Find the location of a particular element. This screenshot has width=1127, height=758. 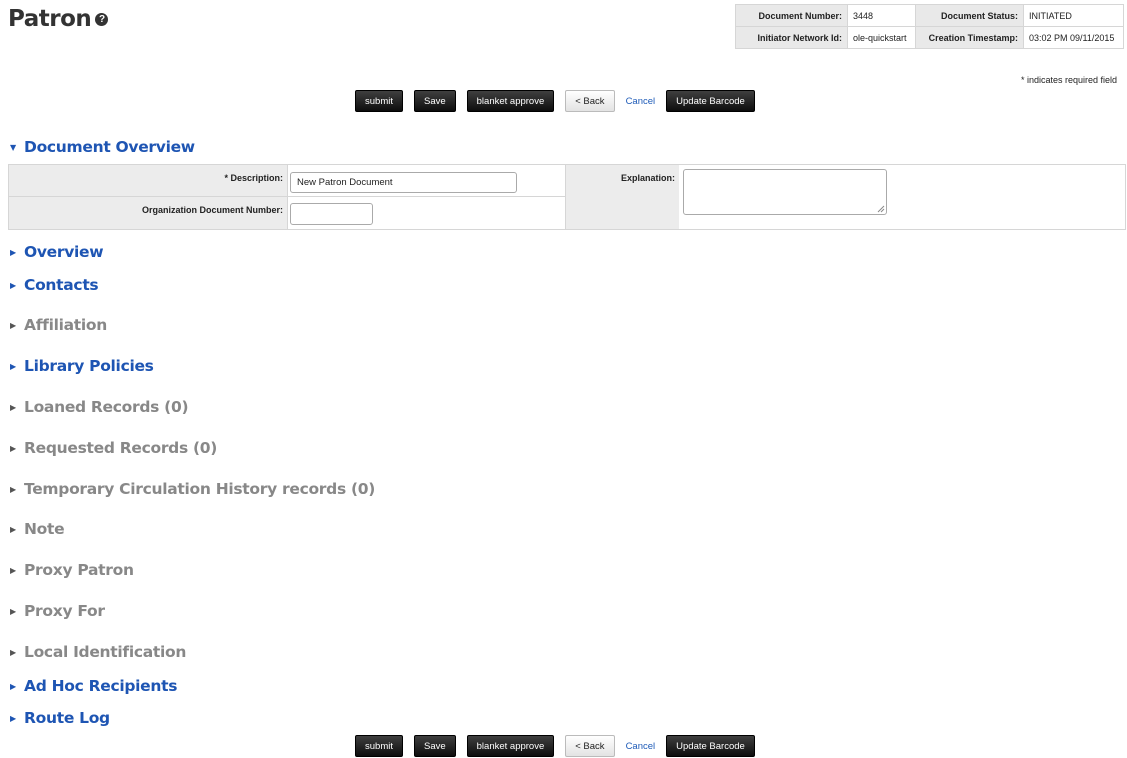

description-label: * Description: is located at coordinates (148, 181).